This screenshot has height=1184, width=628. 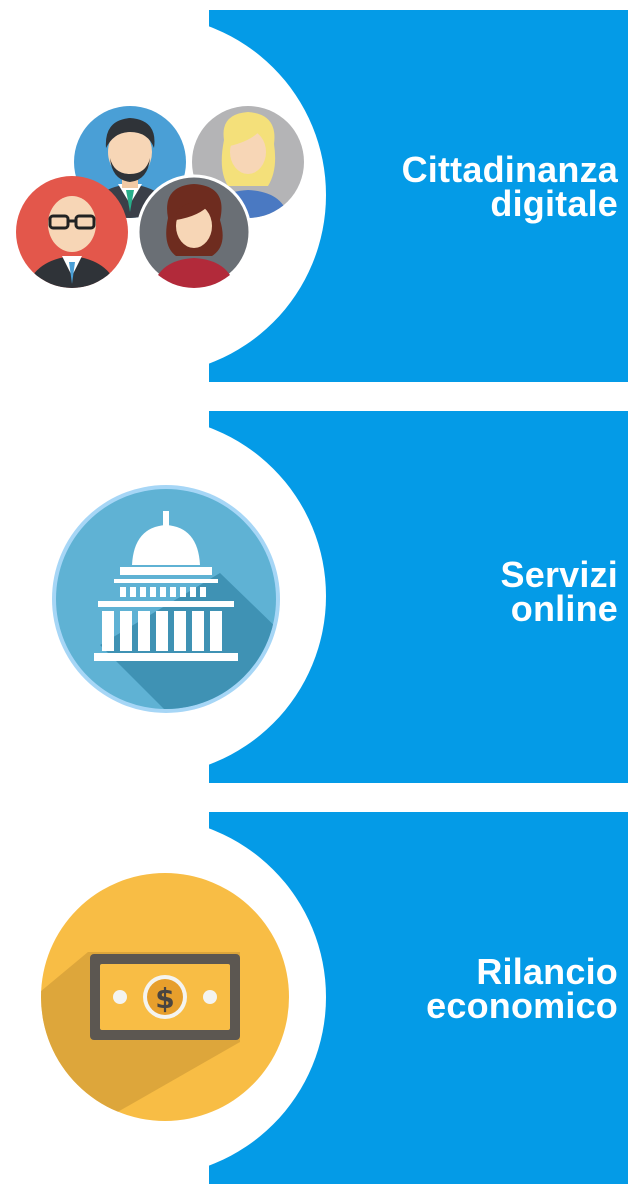 I want to click on card-title-line2: online, so click(x=564, y=608).